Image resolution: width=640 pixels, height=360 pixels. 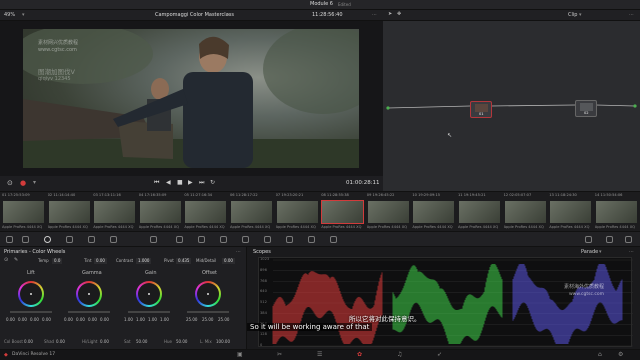 I want to click on offset-master-slider, so click(x=208, y=312).